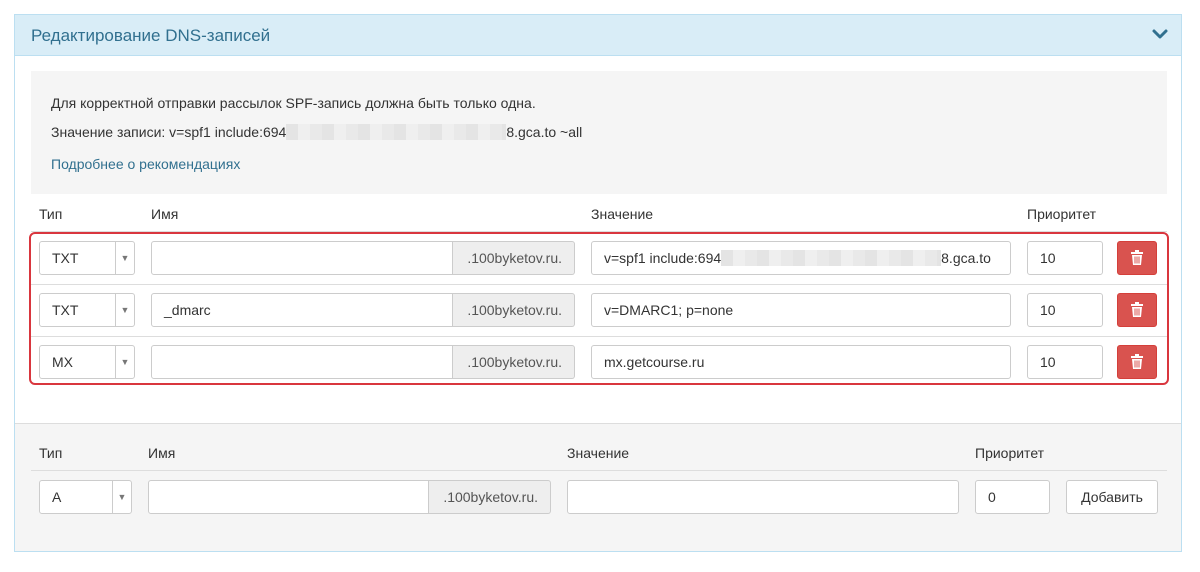  Describe the element at coordinates (763, 497) in the screenshot. I see `new-record-value-input` at that location.